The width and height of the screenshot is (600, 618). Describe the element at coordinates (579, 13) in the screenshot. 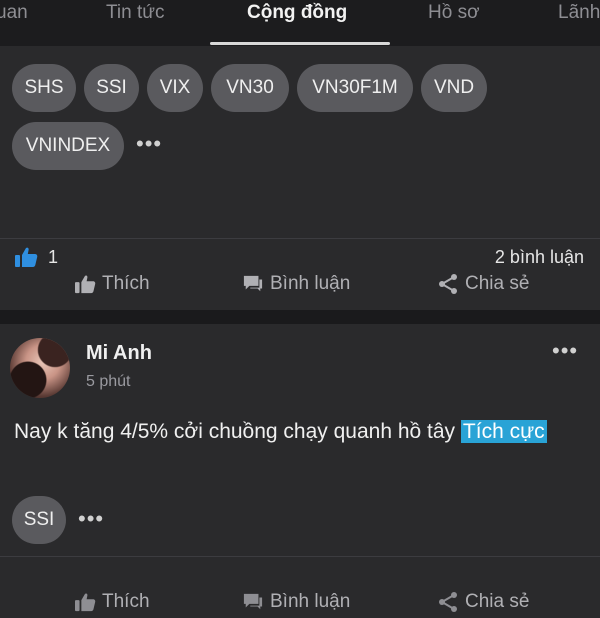

I see `tab-leaders: Lãnh` at that location.